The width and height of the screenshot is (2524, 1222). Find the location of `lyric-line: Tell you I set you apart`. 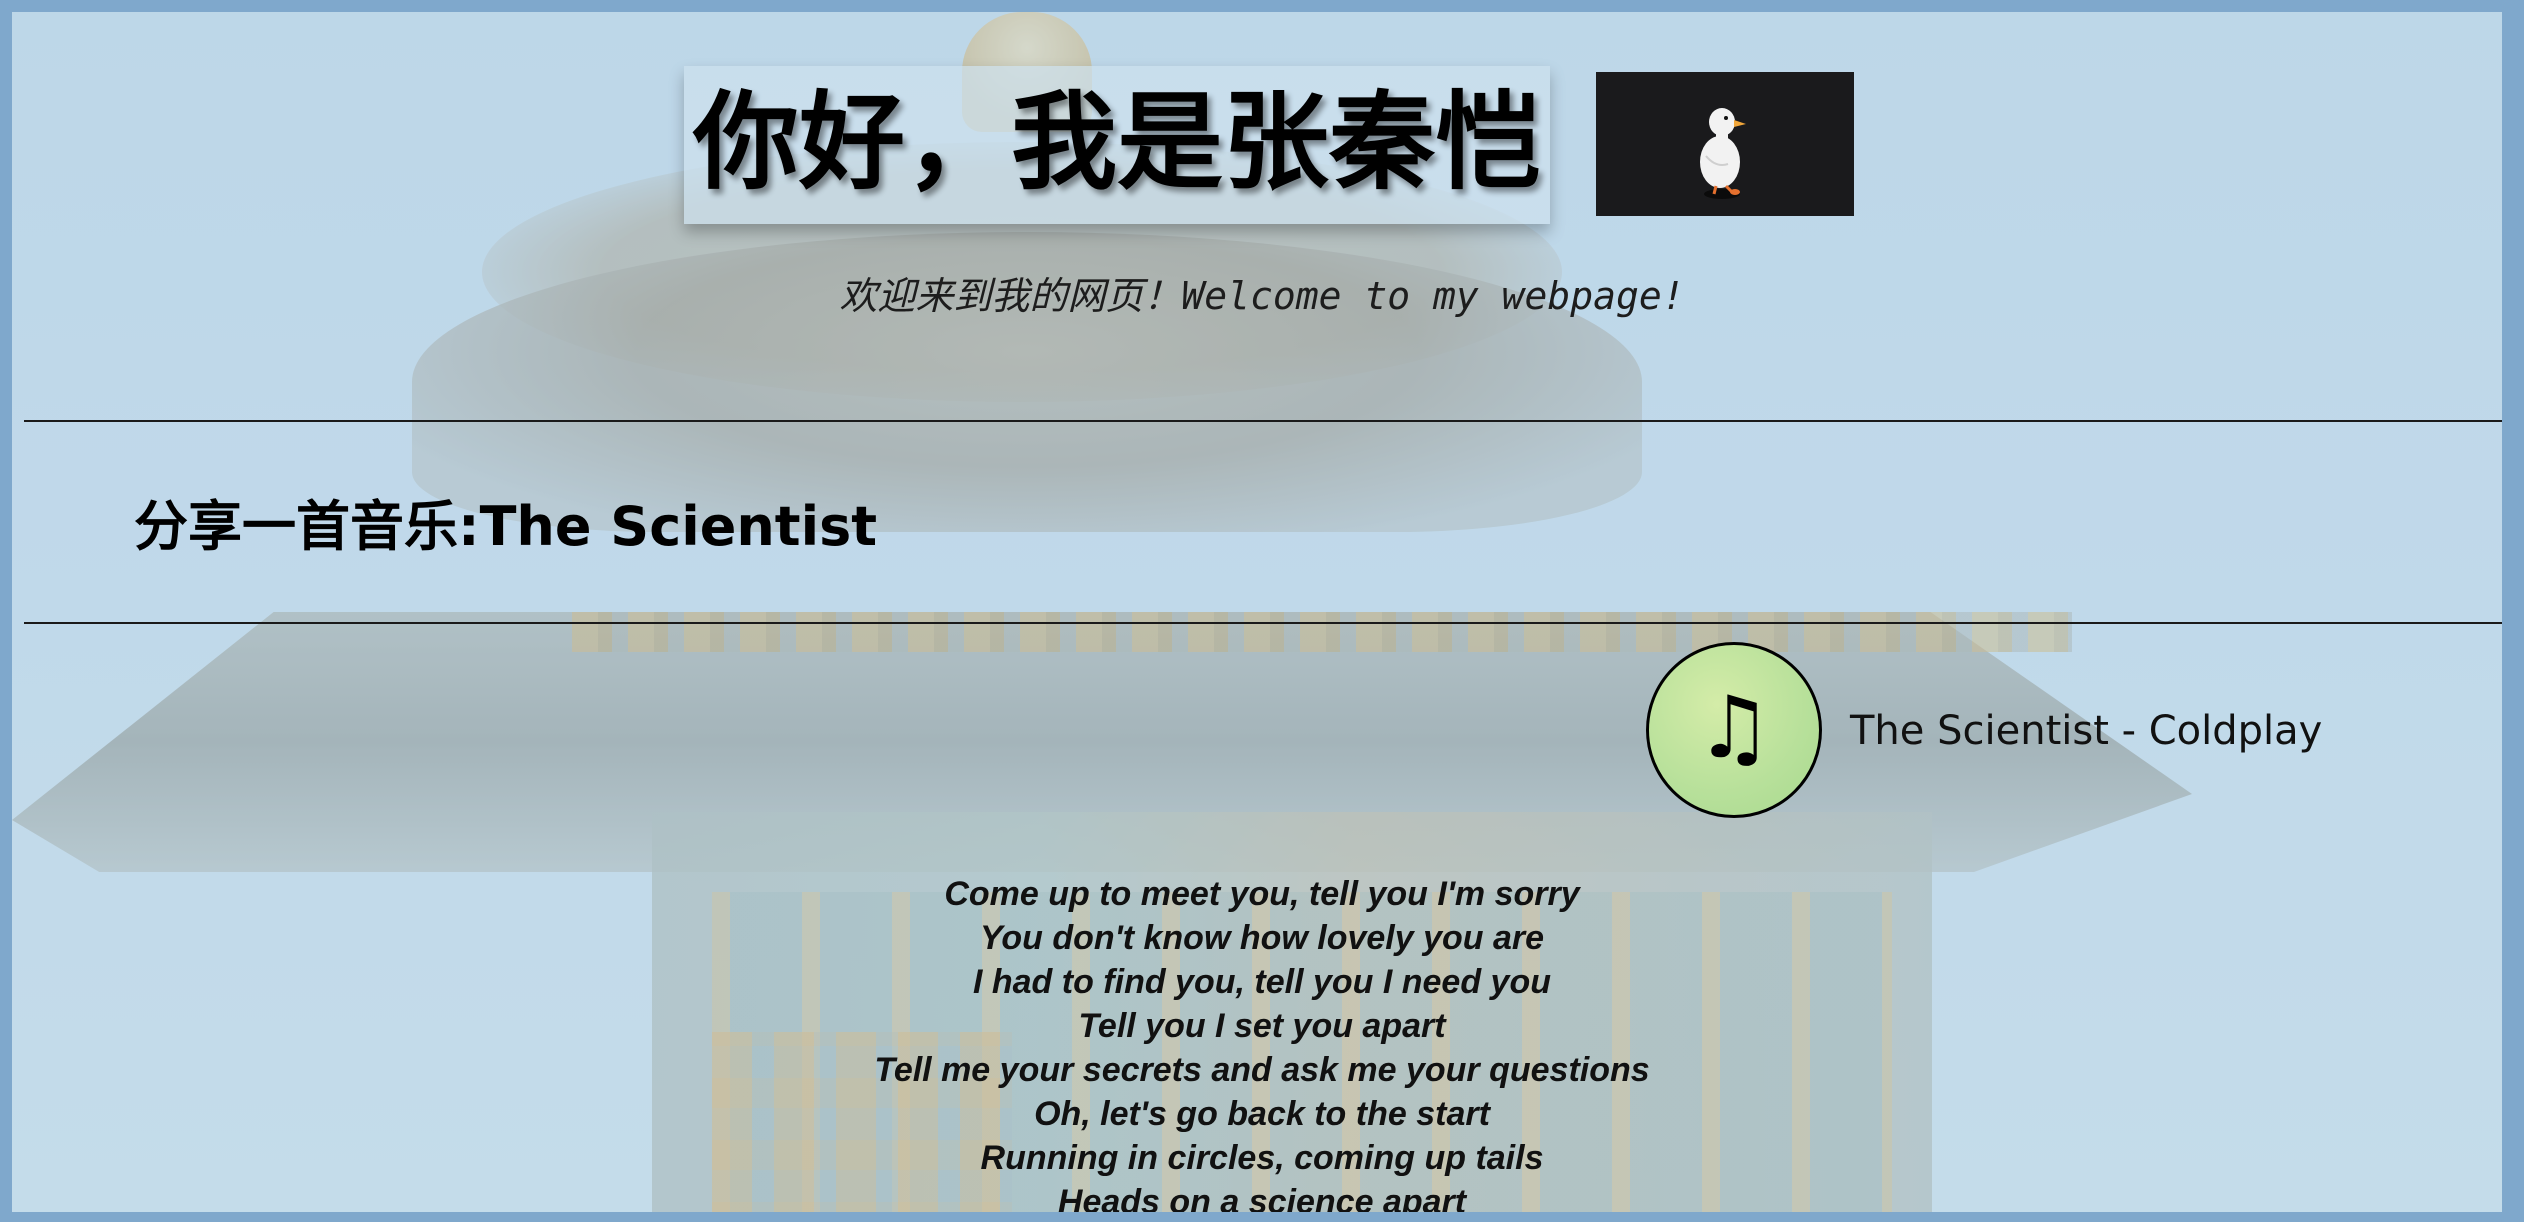

lyric-line: Tell you I set you apart is located at coordinates (1262, 1026).